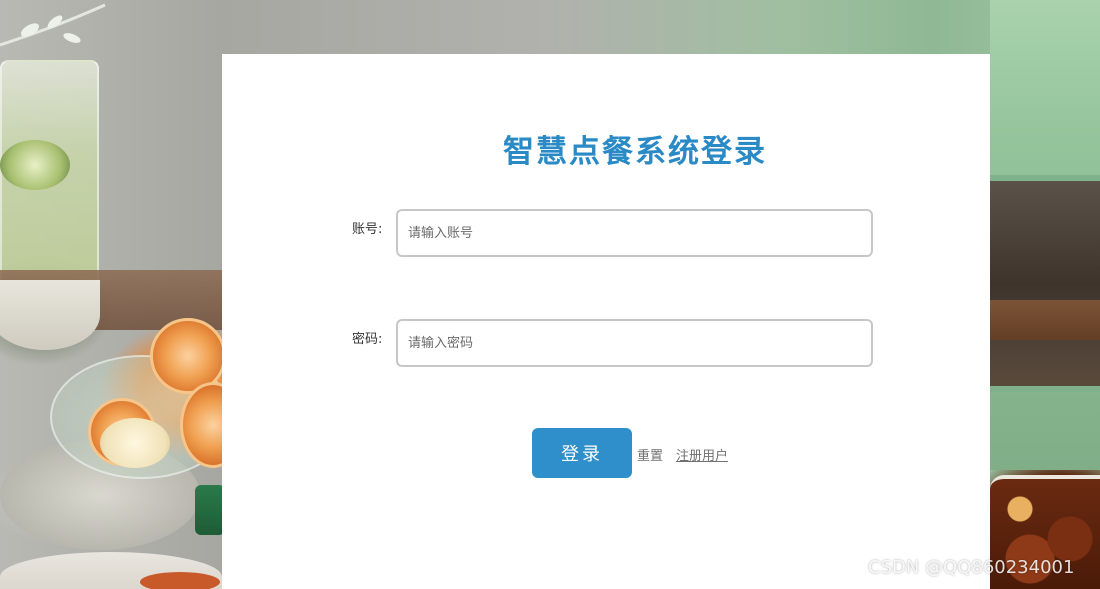  I want to click on background-branch, so click(53, 25).